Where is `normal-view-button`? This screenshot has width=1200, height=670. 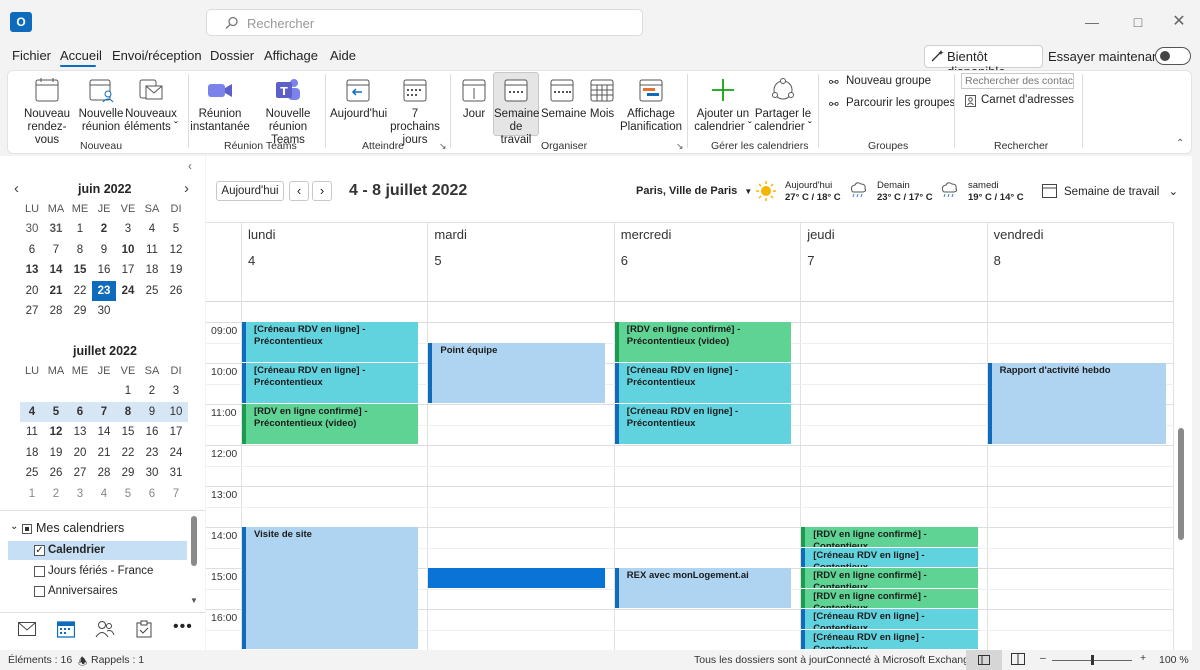 normal-view-button is located at coordinates (984, 660).